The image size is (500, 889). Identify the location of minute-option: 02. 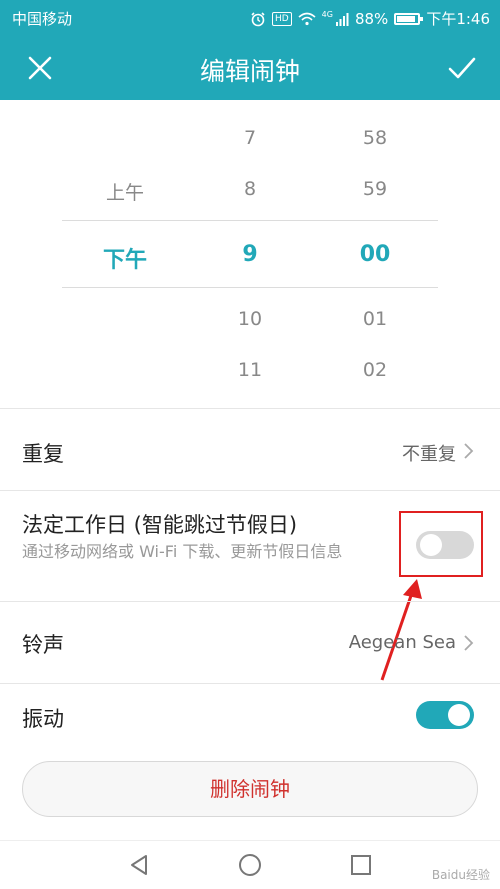
(375, 370).